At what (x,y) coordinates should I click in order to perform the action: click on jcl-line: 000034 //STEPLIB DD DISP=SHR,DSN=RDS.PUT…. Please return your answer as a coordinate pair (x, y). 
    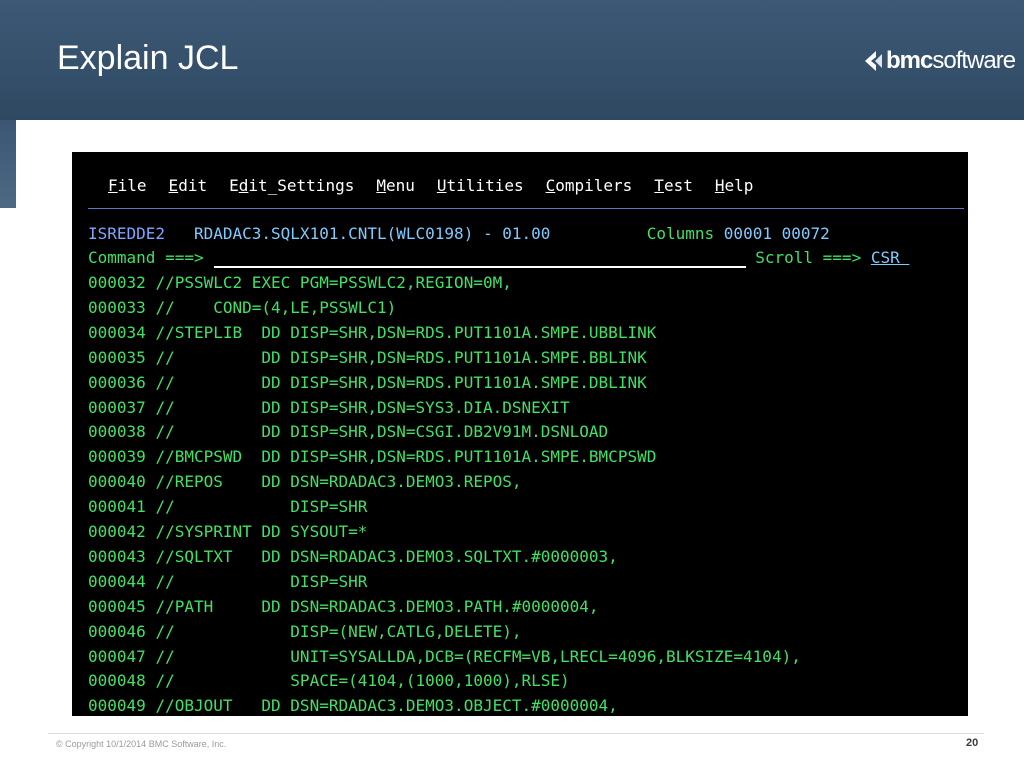
    Looking at the image, I should click on (526, 333).